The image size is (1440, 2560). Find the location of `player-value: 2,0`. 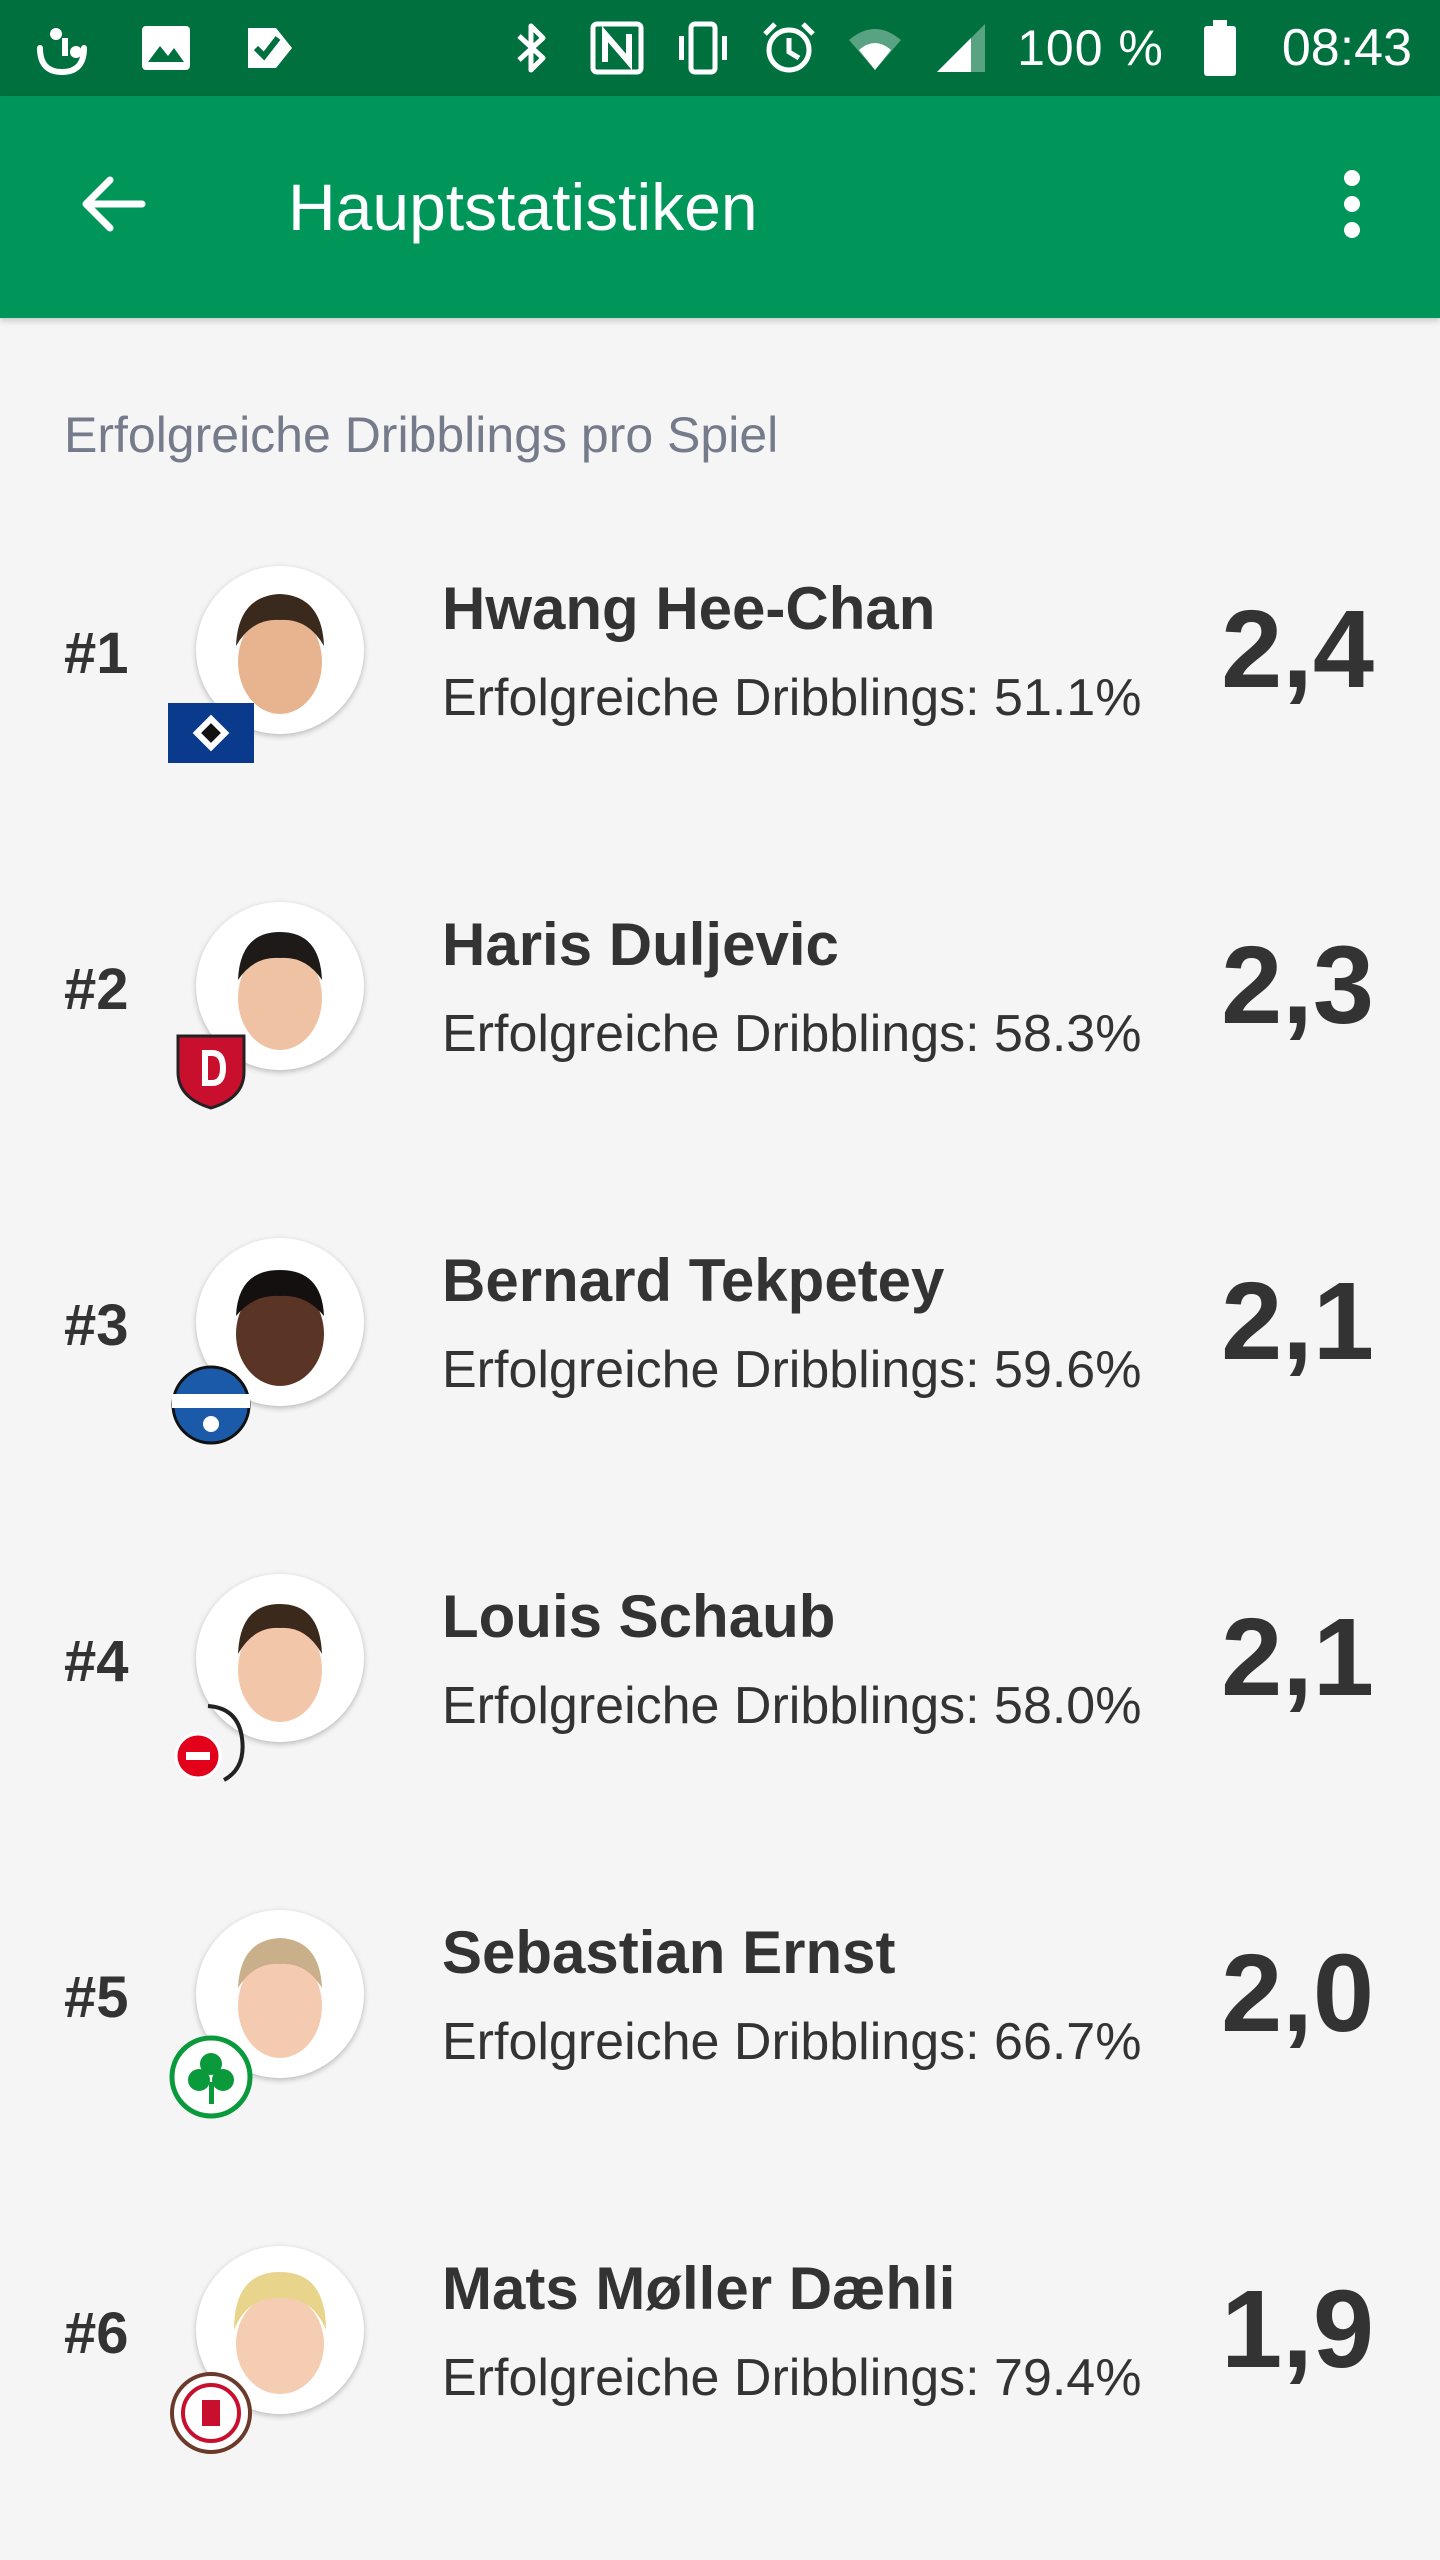

player-value: 2,0 is located at coordinates (1297, 1993).